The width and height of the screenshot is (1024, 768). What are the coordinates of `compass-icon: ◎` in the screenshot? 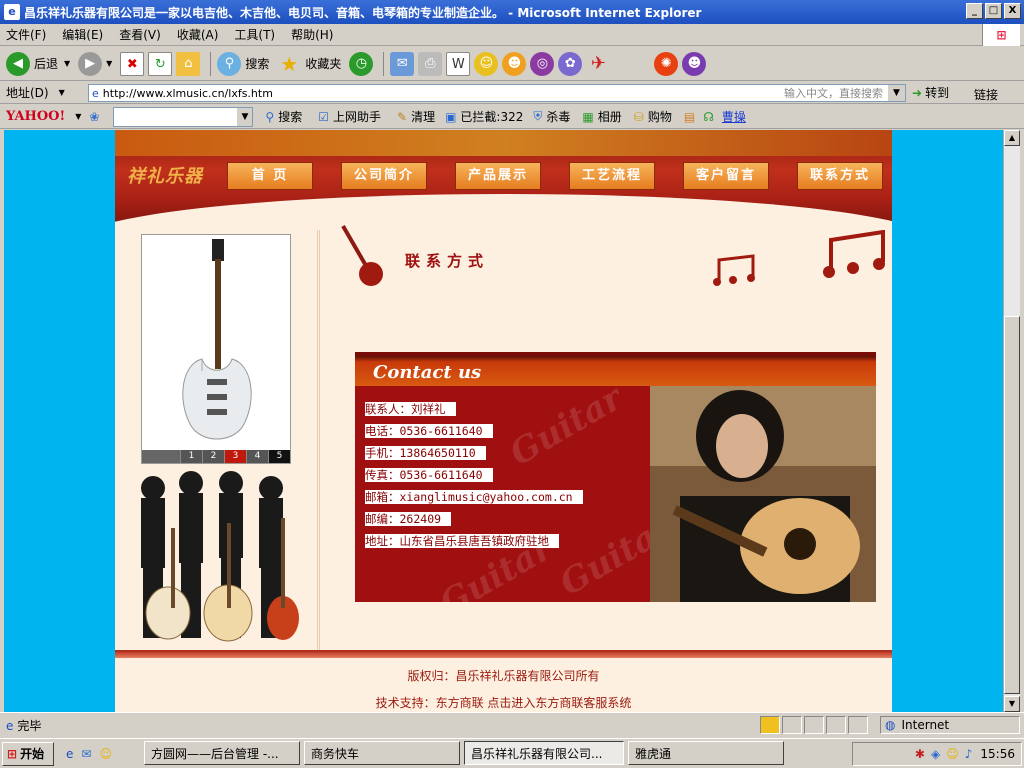 It's located at (542, 63).